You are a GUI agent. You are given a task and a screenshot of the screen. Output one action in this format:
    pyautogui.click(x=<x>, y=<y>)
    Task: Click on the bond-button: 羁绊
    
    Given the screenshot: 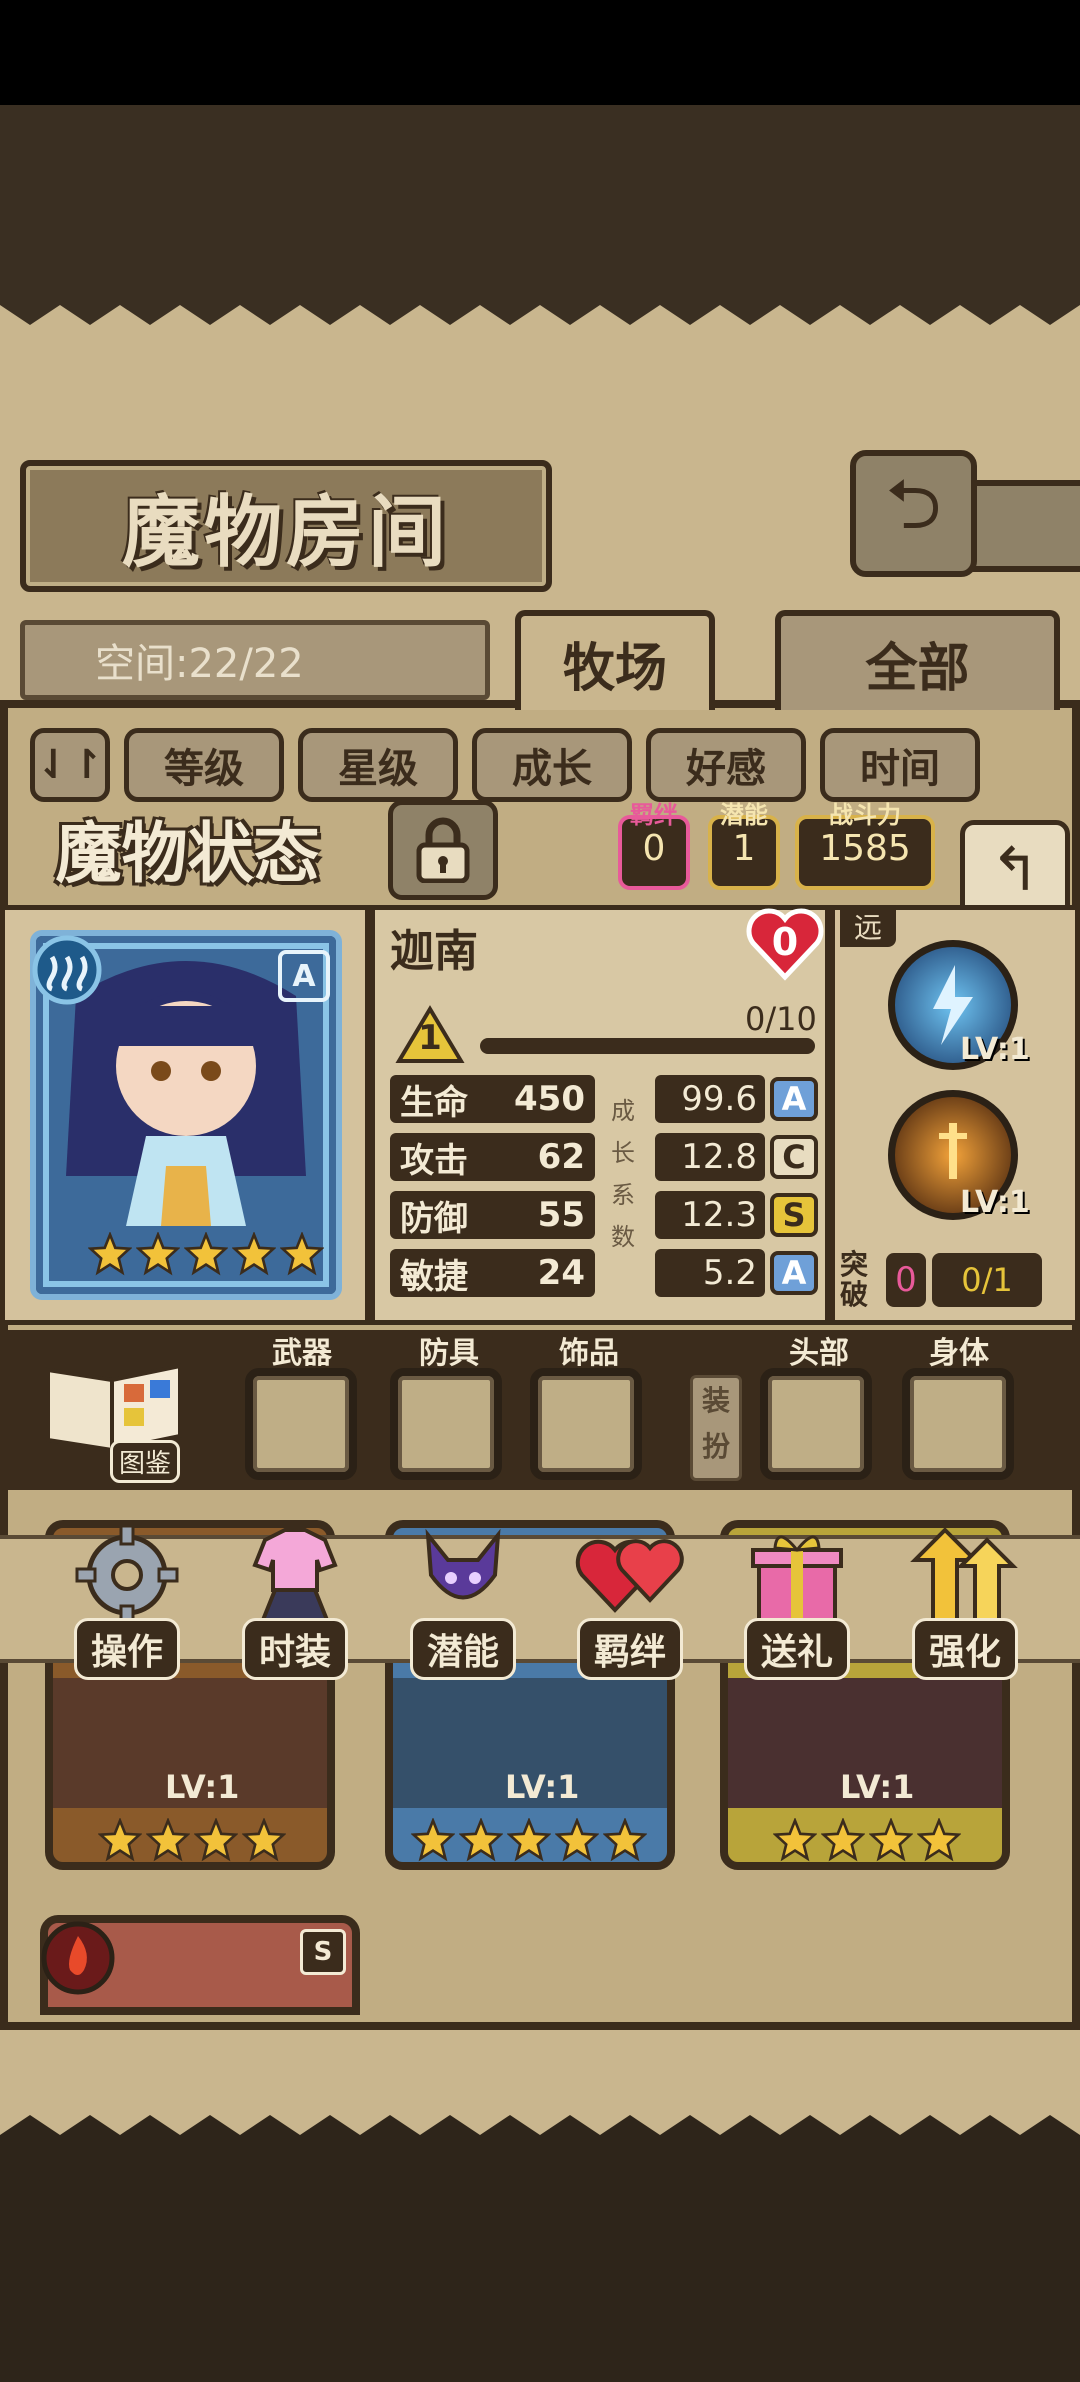 What is the action you would take?
    pyautogui.click(x=630, y=1605)
    